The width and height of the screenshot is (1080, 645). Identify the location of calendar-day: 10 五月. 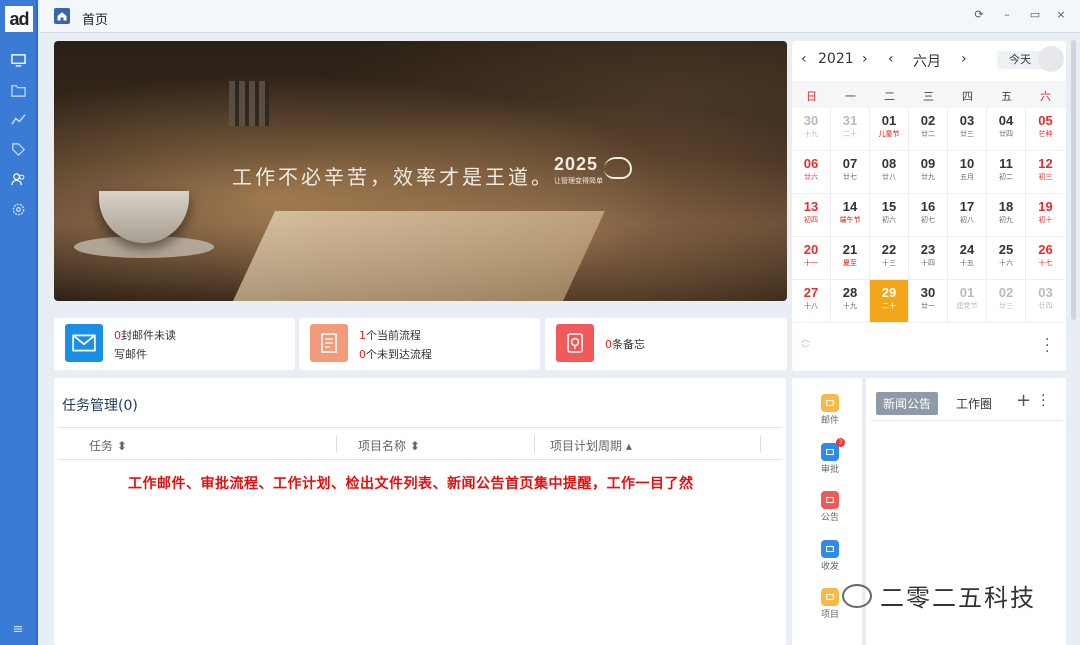
(967, 172).